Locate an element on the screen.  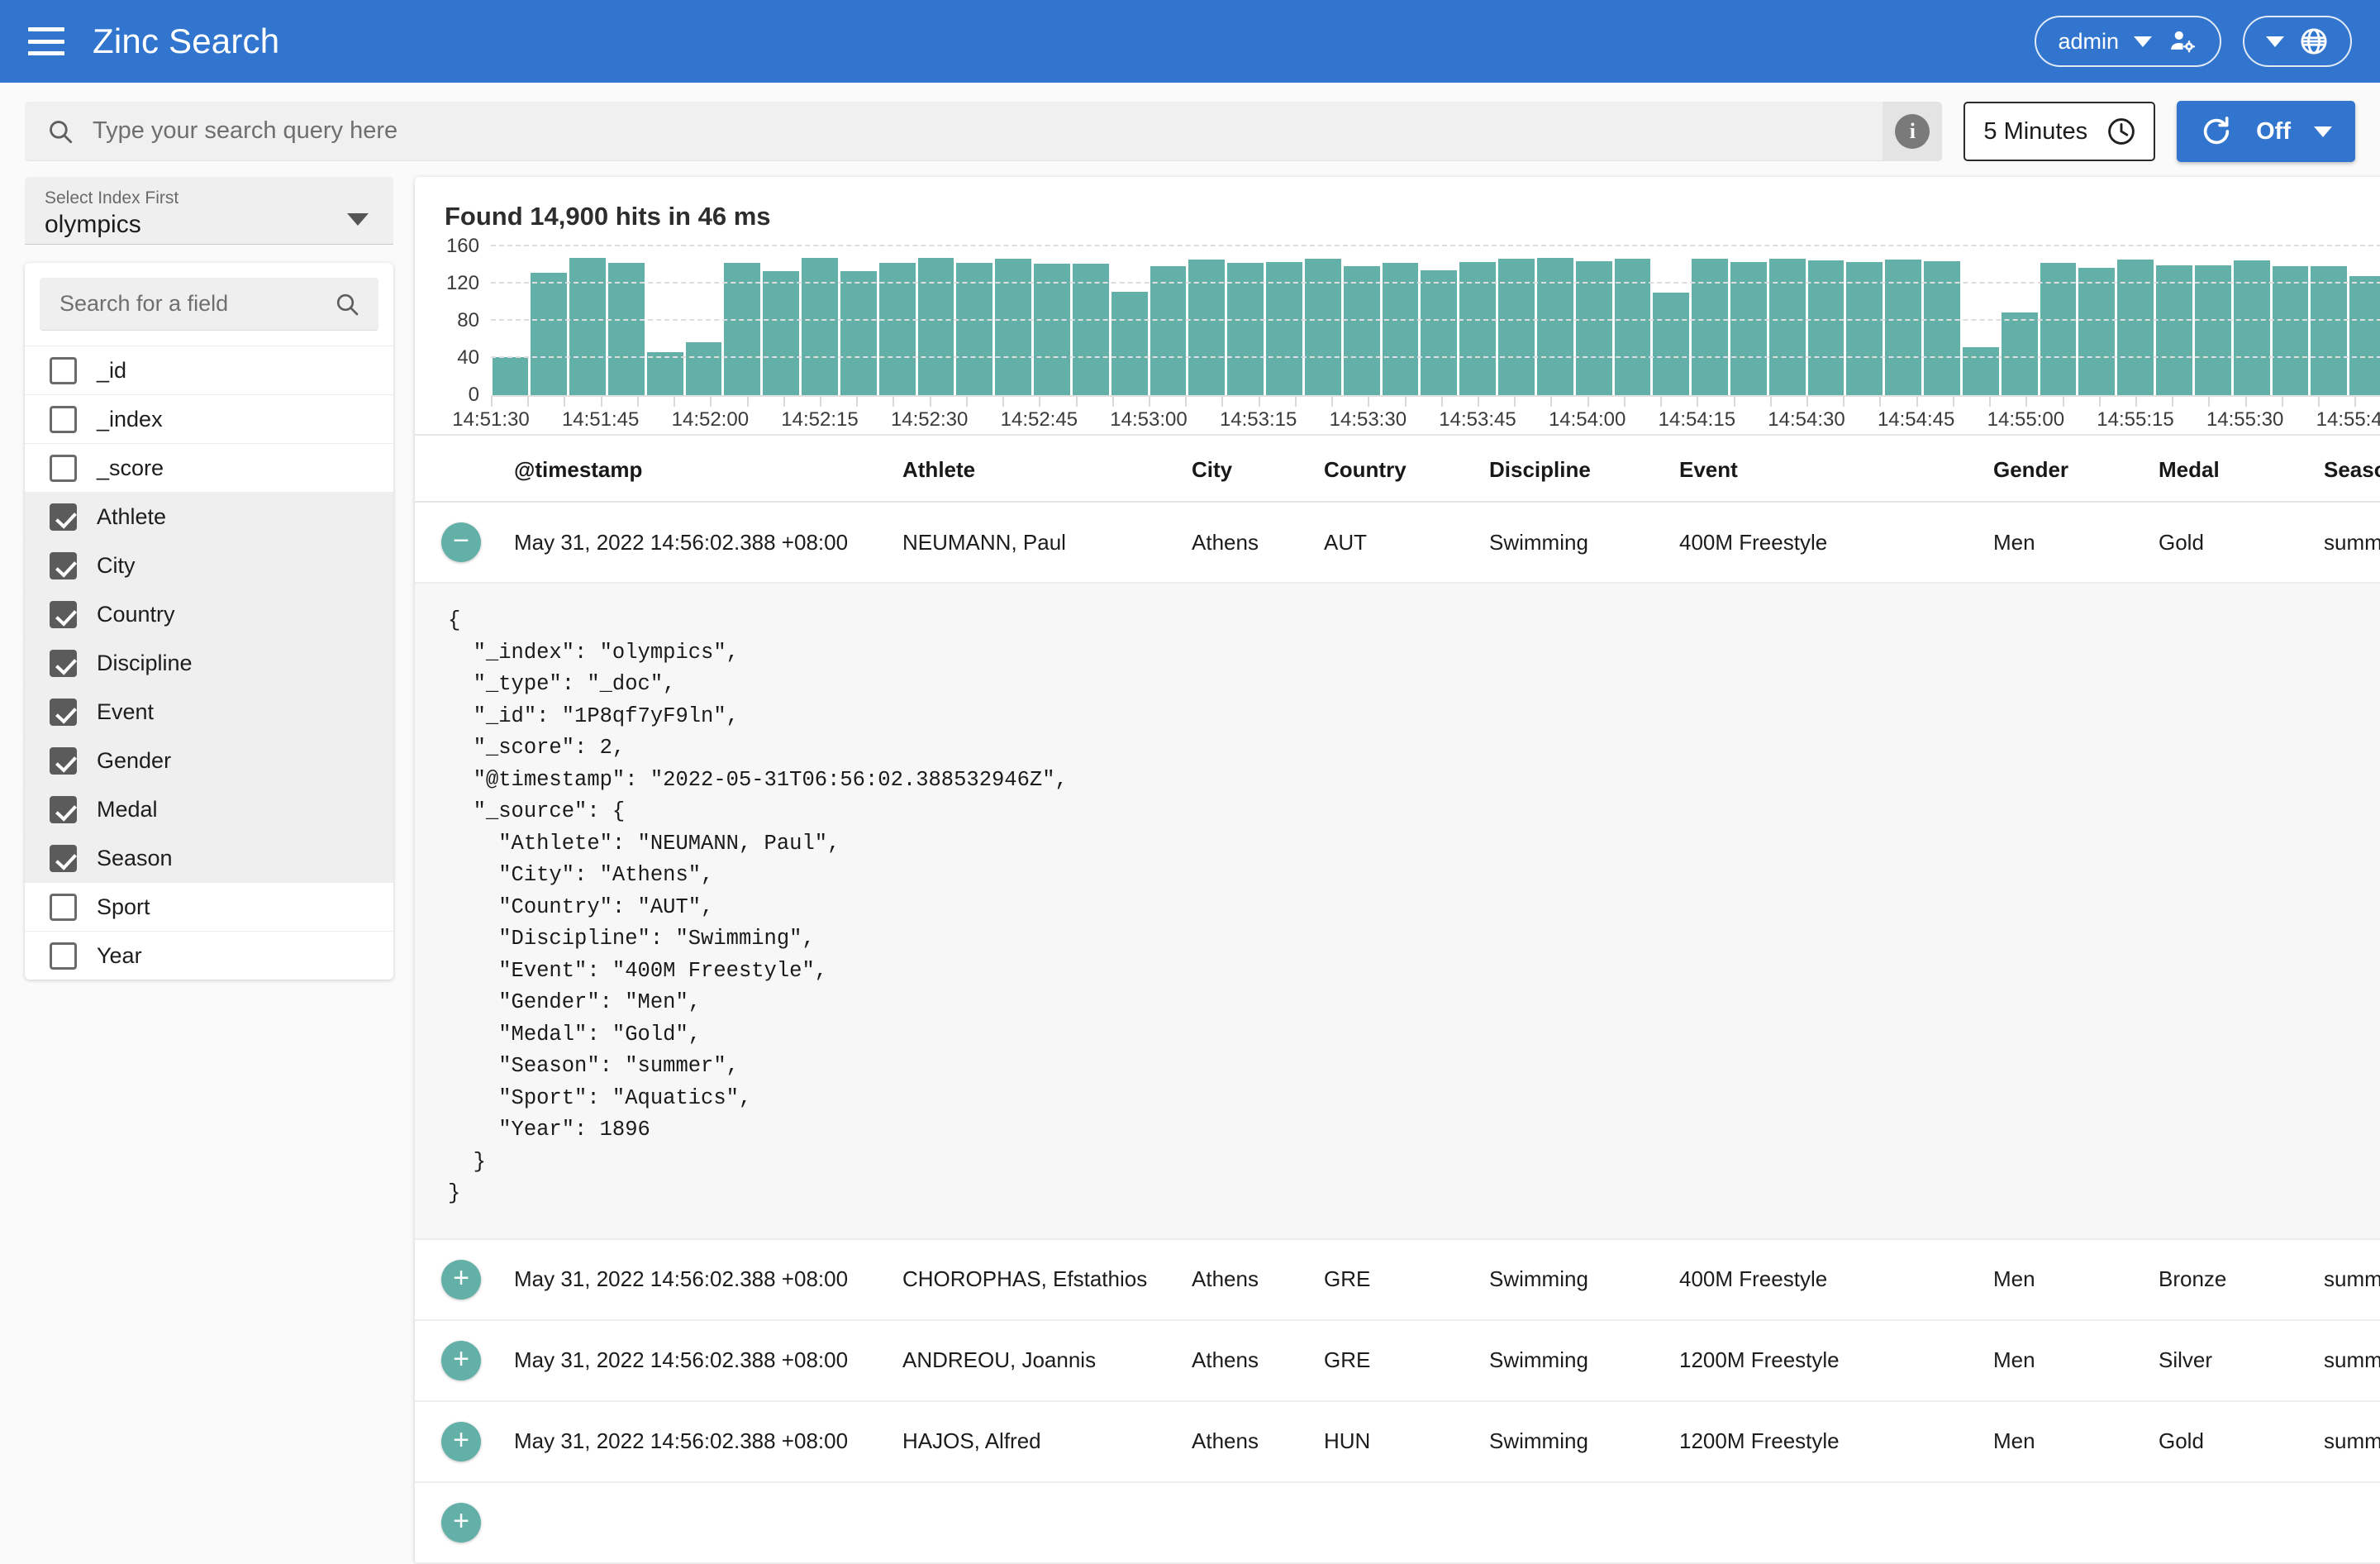
field-row-country: Country is located at coordinates (209, 613).